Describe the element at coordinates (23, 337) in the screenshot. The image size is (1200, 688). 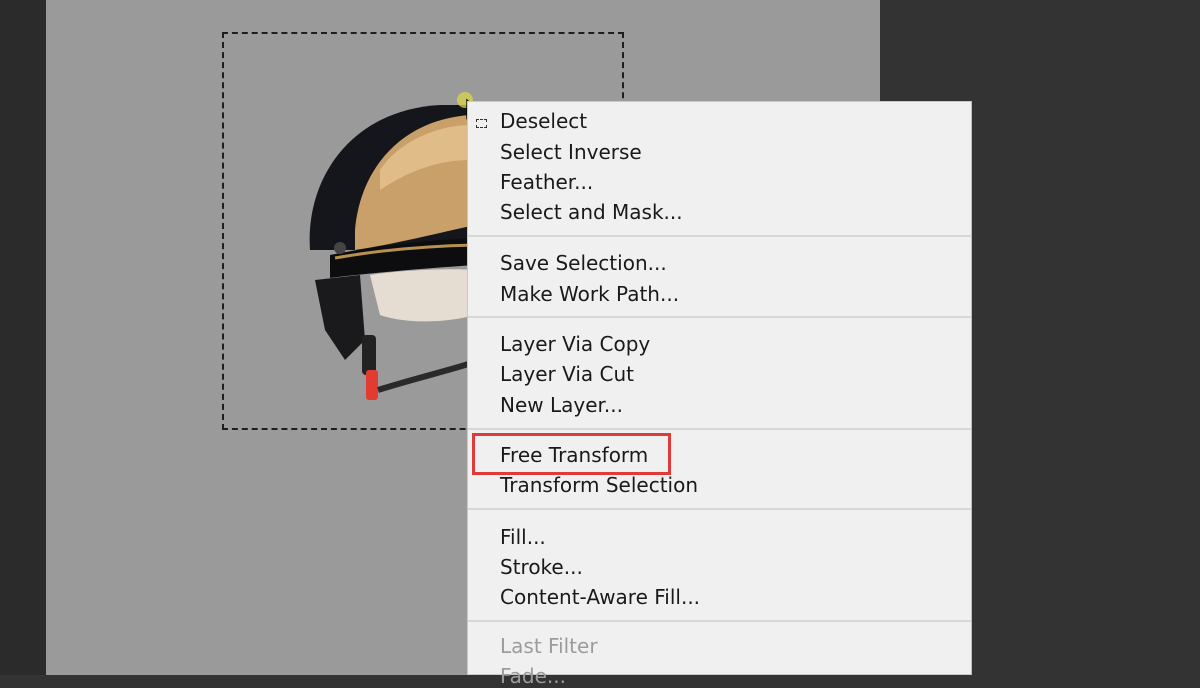
I see `workspace-left-strip` at that location.